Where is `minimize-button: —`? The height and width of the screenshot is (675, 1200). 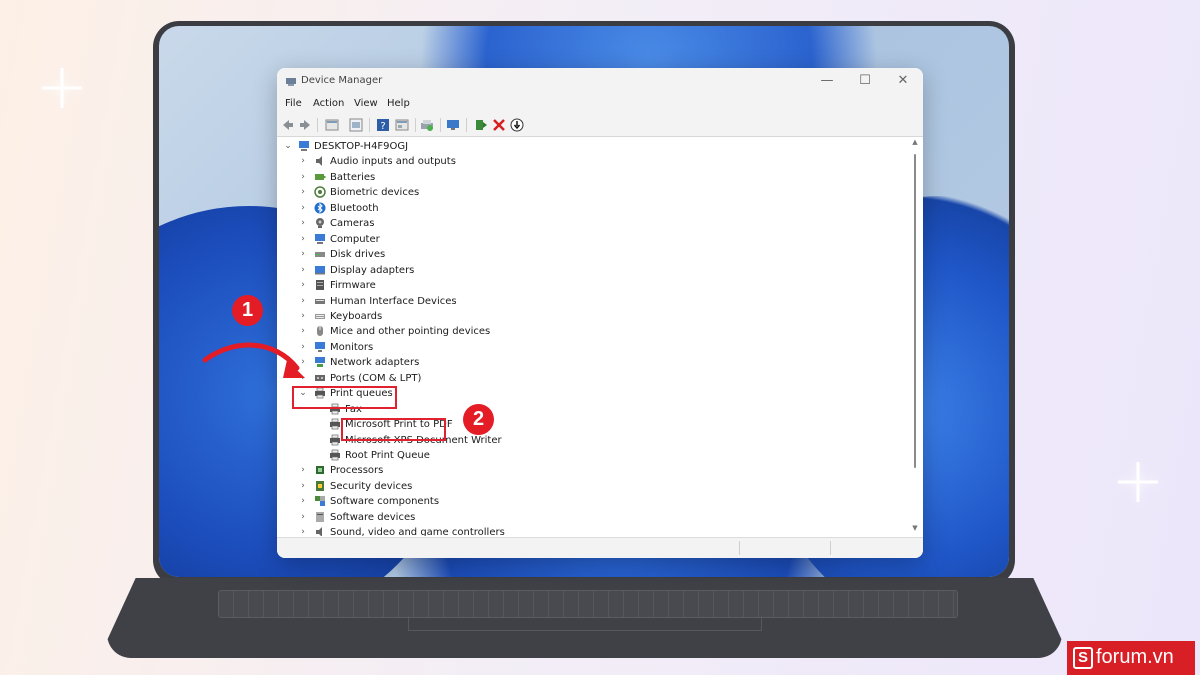 minimize-button: — is located at coordinates (827, 81).